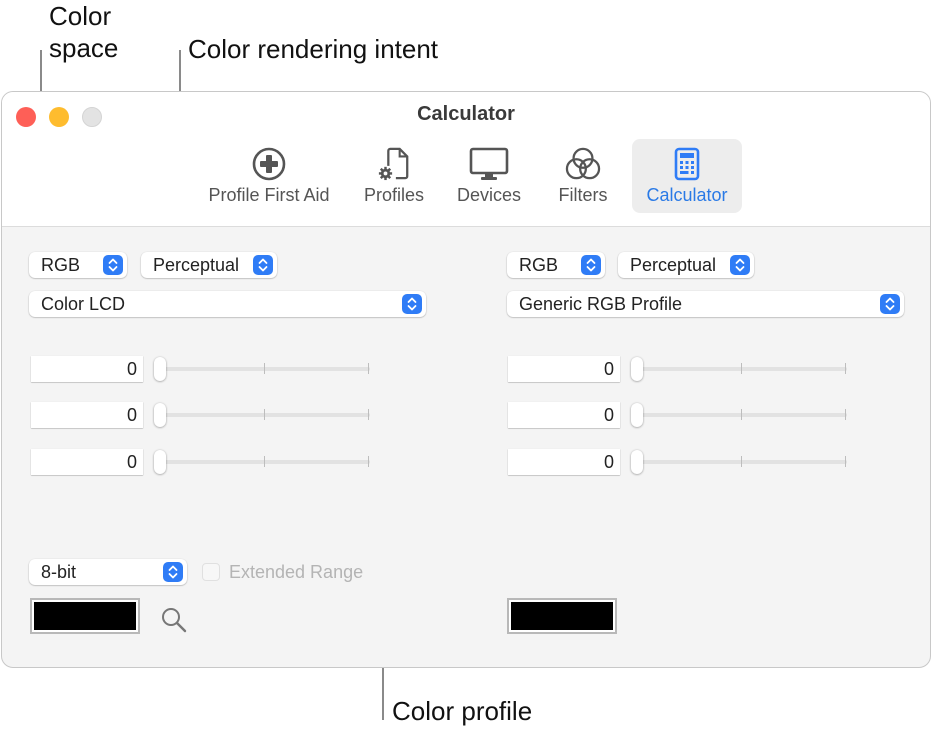 The image size is (931, 734). I want to click on popup-value: Generic RGB Profile, so click(601, 304).